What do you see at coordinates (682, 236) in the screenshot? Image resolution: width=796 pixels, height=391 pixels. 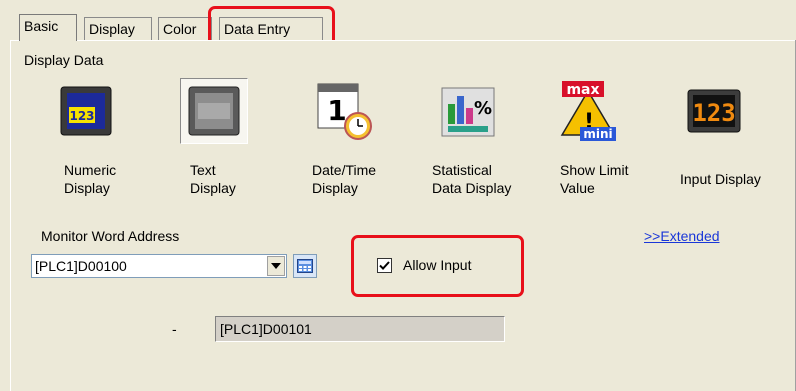 I see `extended-link: >>Extended` at bounding box center [682, 236].